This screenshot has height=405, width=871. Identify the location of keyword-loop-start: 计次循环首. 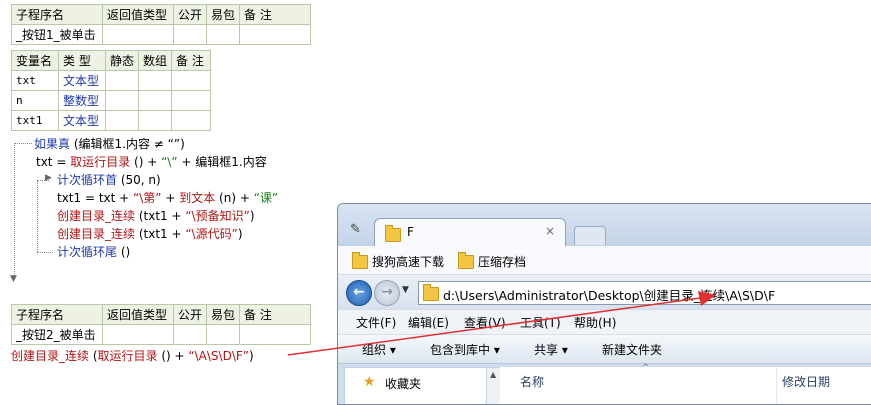
(87, 180).